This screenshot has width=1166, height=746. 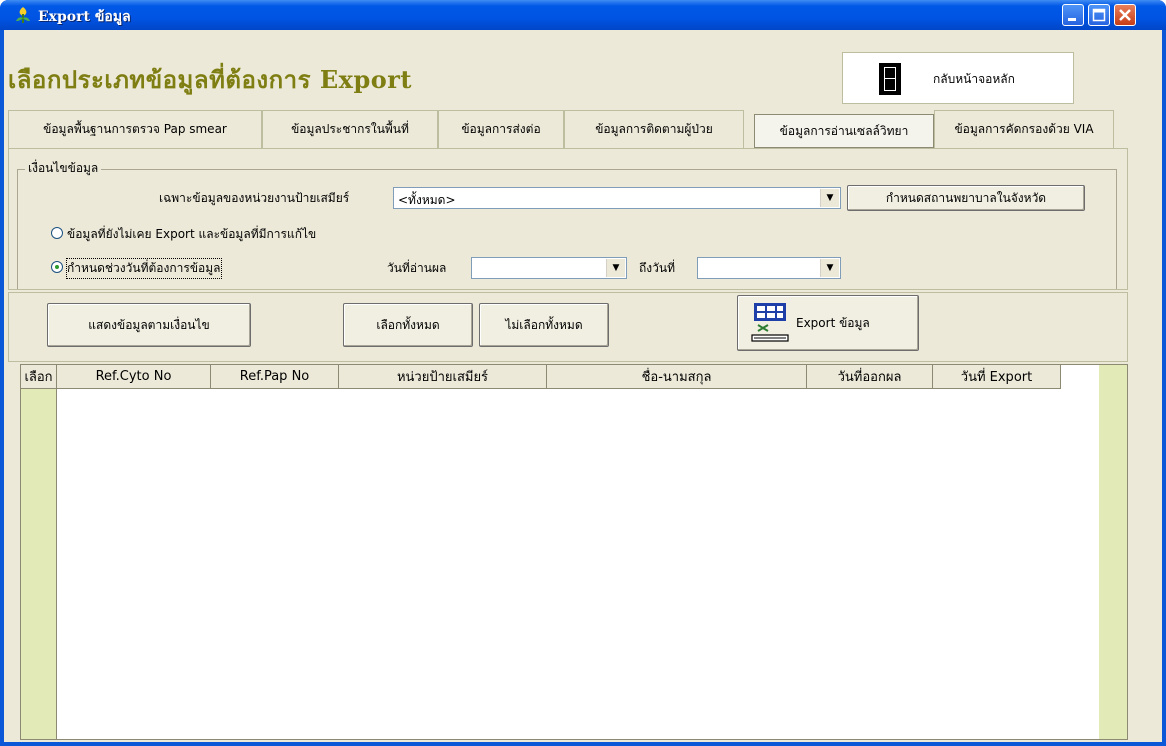 I want to click on col-full-name: ชื่อ-นามสกุล, so click(x=677, y=377).